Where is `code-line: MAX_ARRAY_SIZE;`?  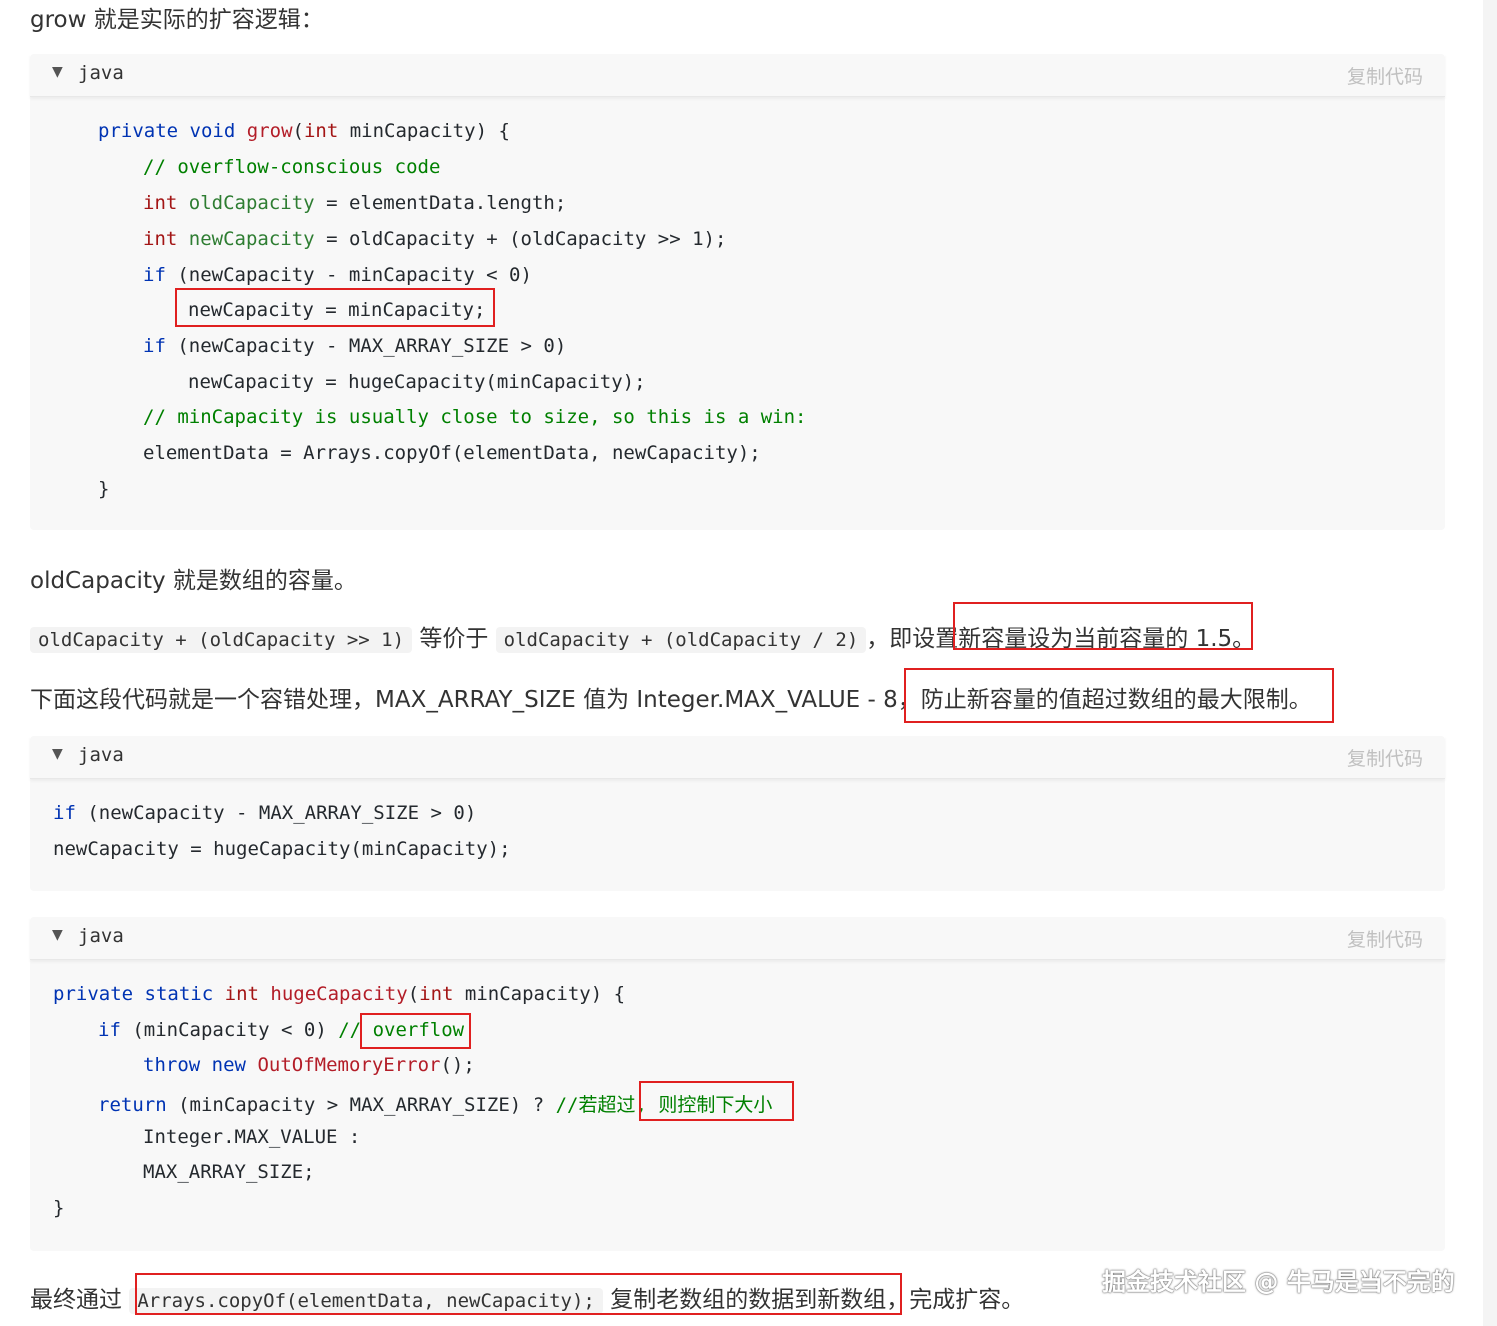 code-line: MAX_ARRAY_SIZE; is located at coordinates (229, 1172).